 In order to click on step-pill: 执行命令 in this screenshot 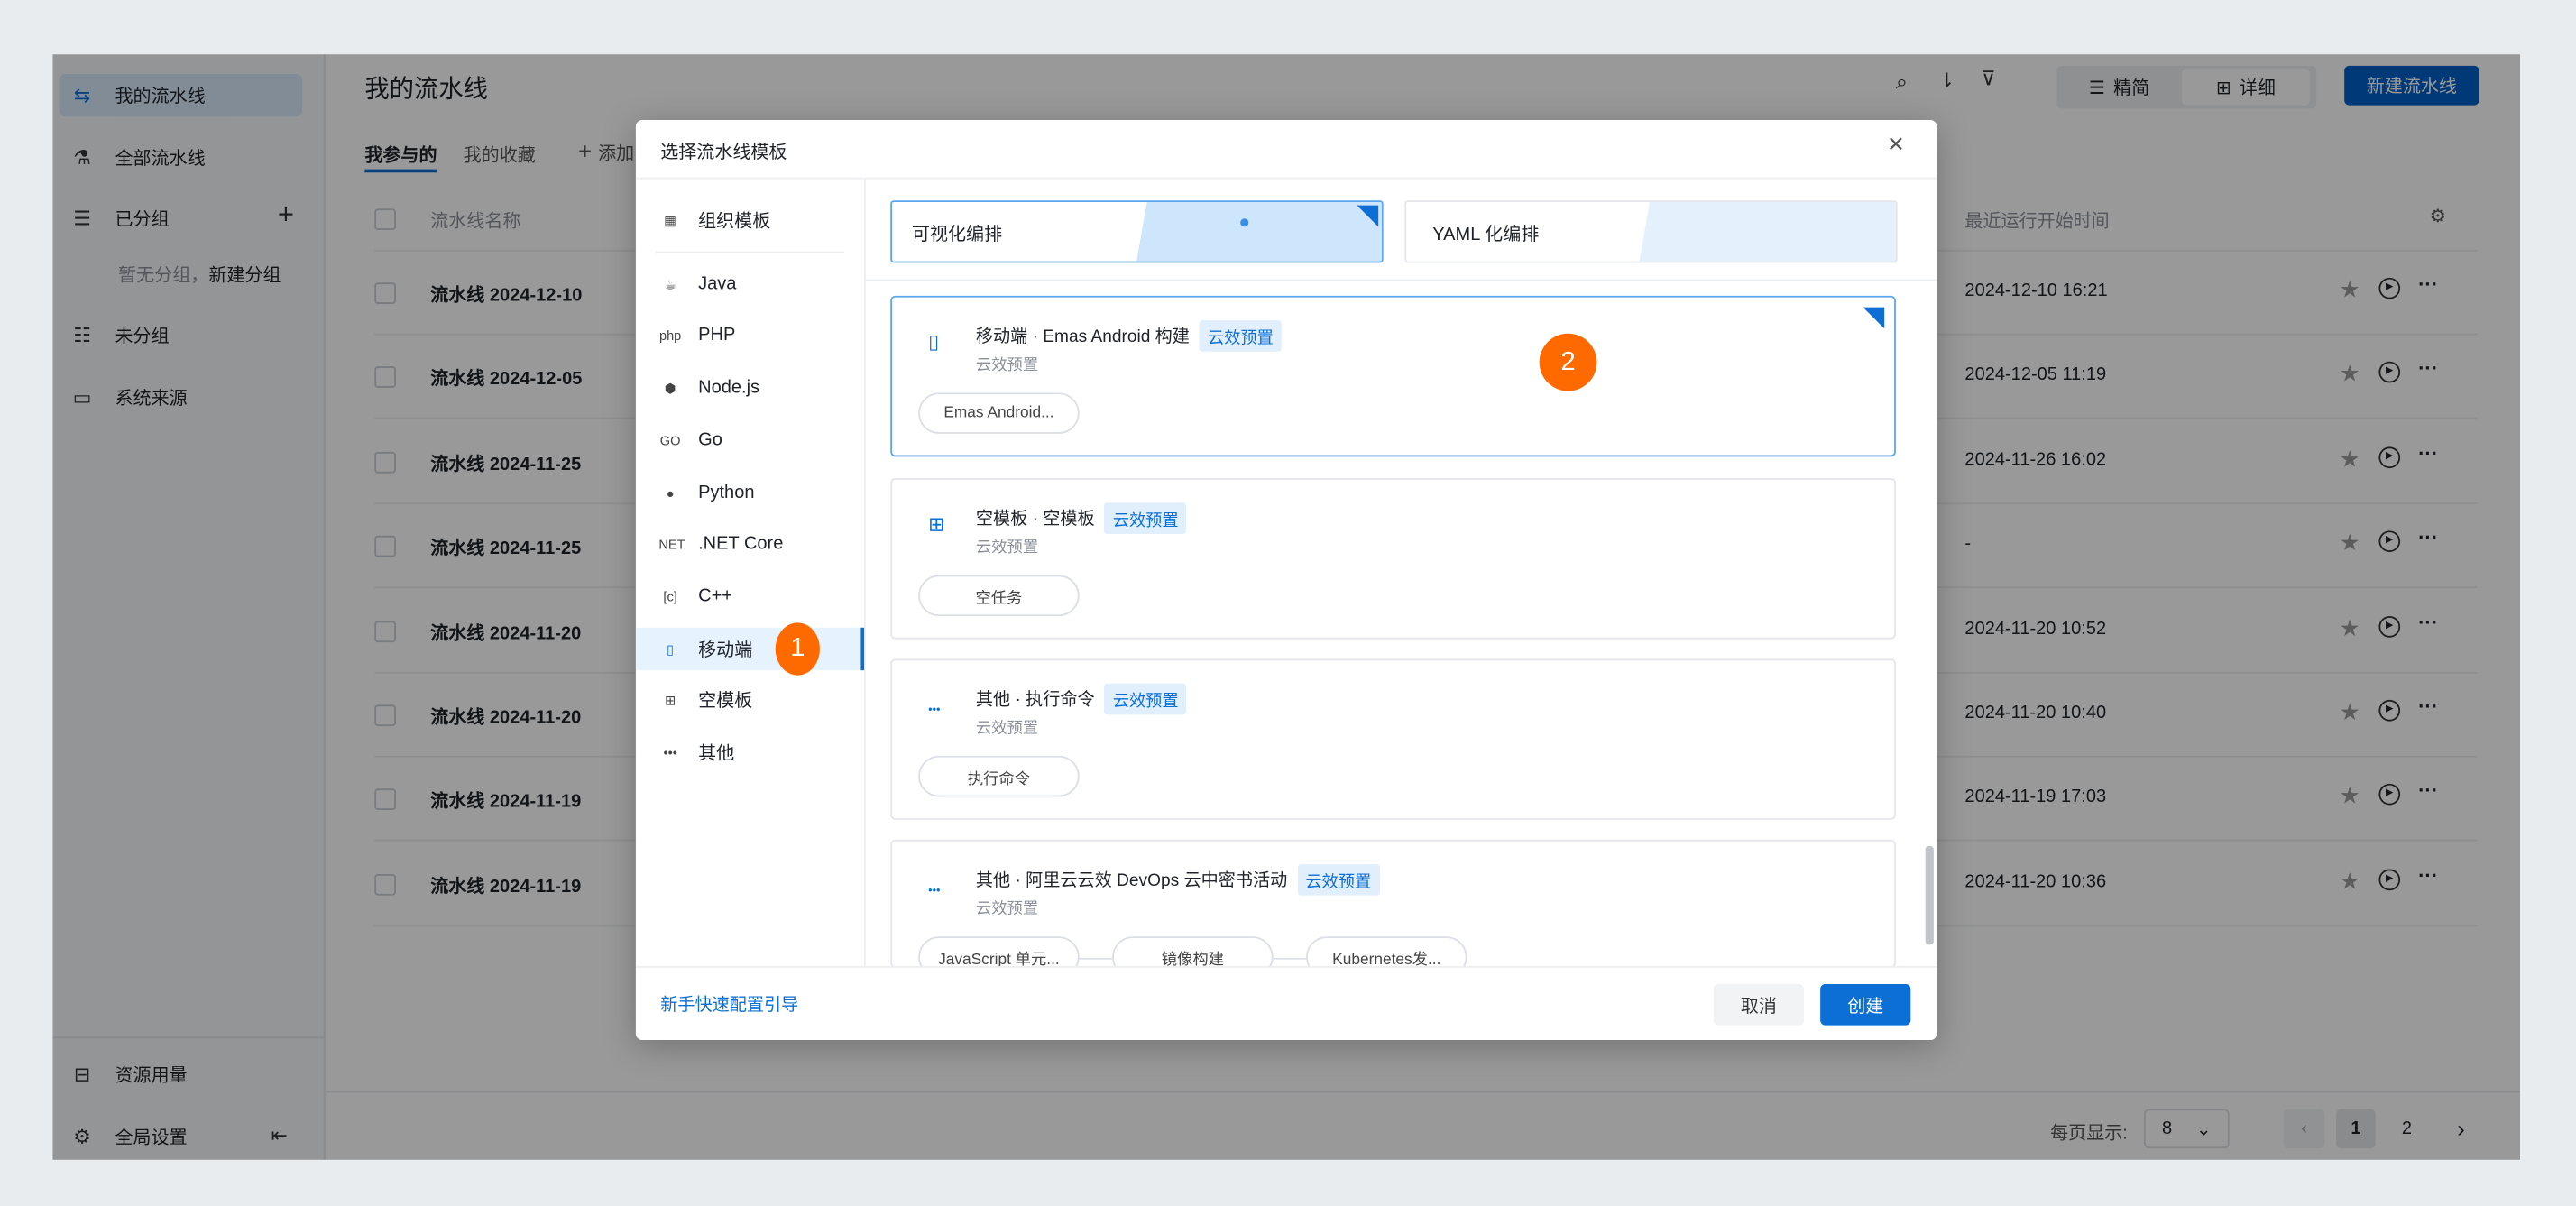, I will do `click(999, 776)`.